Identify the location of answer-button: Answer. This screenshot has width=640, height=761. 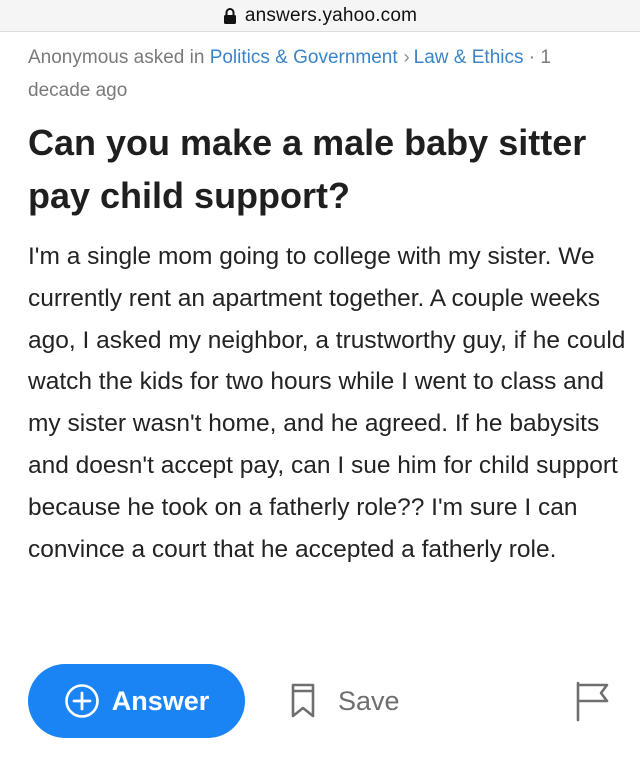
(136, 701).